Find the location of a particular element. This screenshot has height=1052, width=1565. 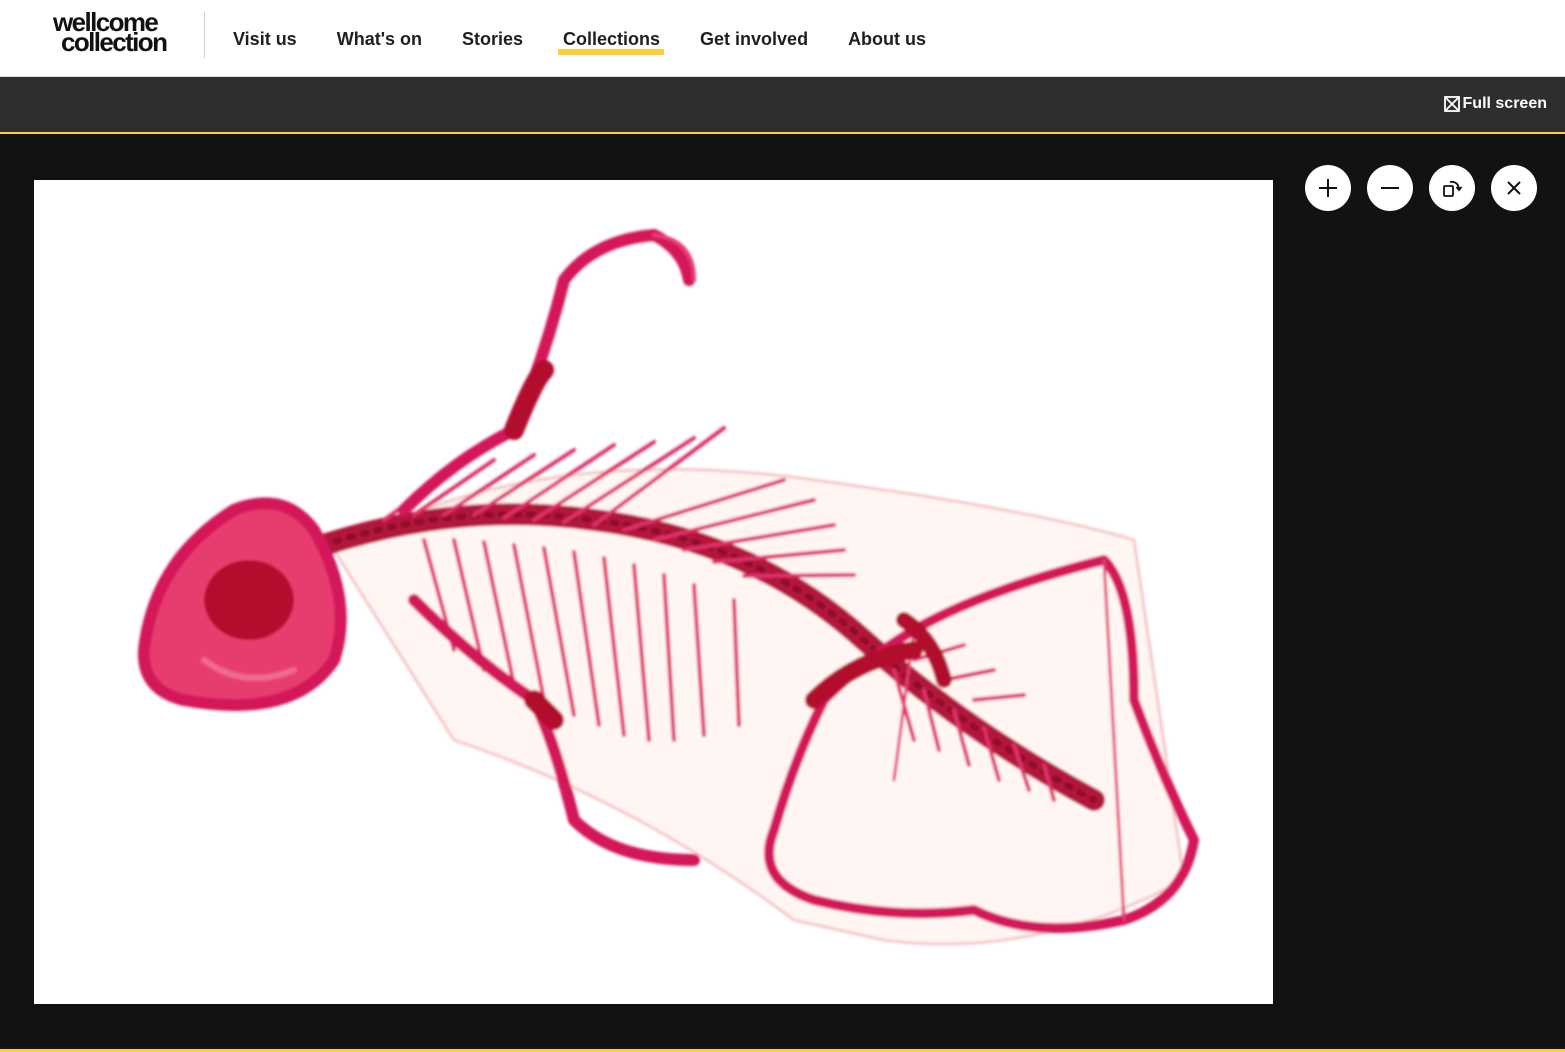

wellcome-collection-logo: wellcome collection is located at coordinates (120, 33).